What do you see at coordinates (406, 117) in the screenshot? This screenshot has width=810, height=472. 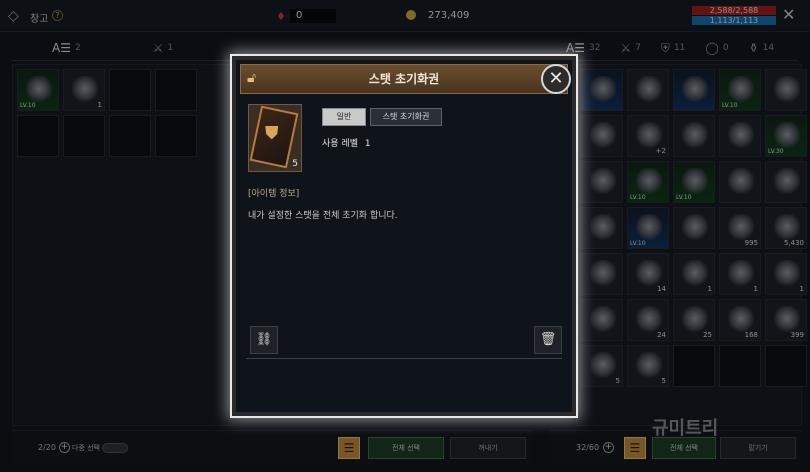 I see `type-chip: 스탯 초기화권` at bounding box center [406, 117].